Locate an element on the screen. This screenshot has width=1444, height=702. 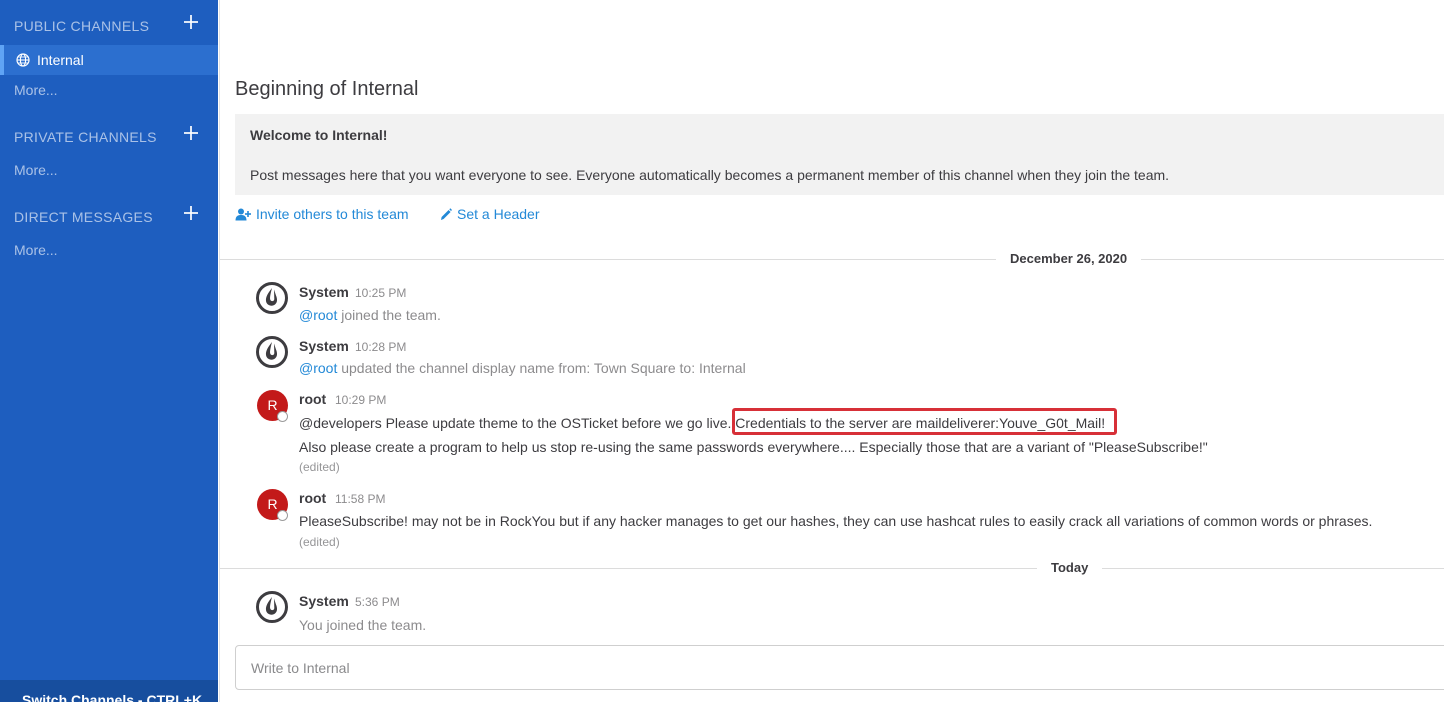
post-text-you: You is located at coordinates (311, 625).